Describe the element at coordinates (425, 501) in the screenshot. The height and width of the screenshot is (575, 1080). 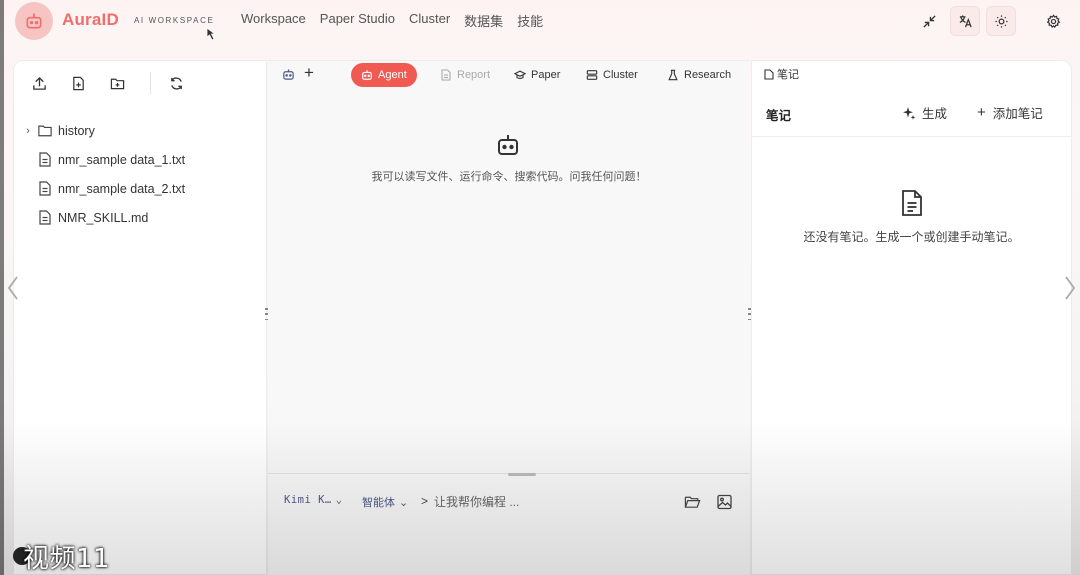
I see `prompt-caret: >` at that location.